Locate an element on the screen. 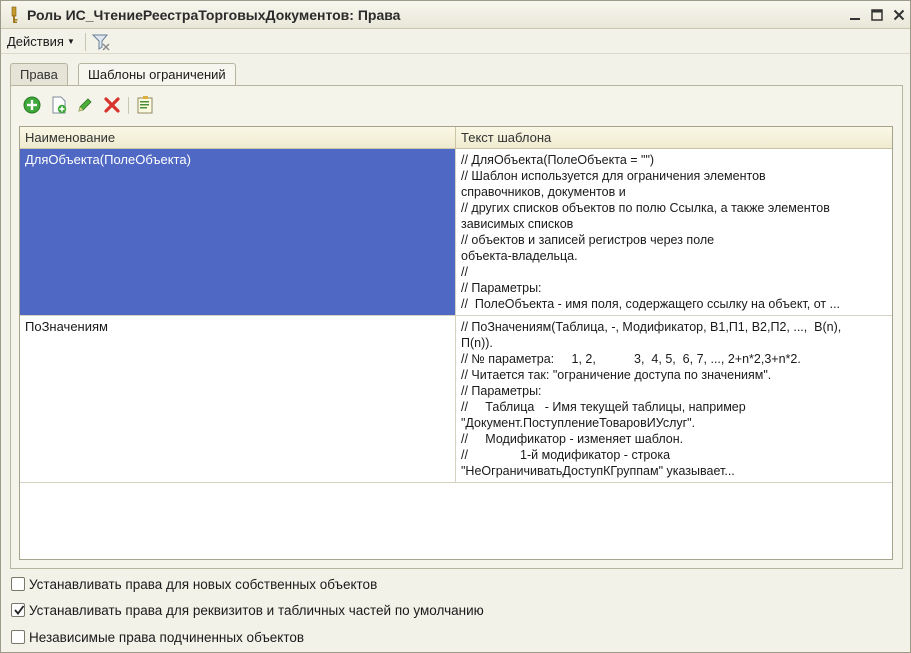 This screenshot has width=911, height=653. maximize-icon is located at coordinates (877, 15).